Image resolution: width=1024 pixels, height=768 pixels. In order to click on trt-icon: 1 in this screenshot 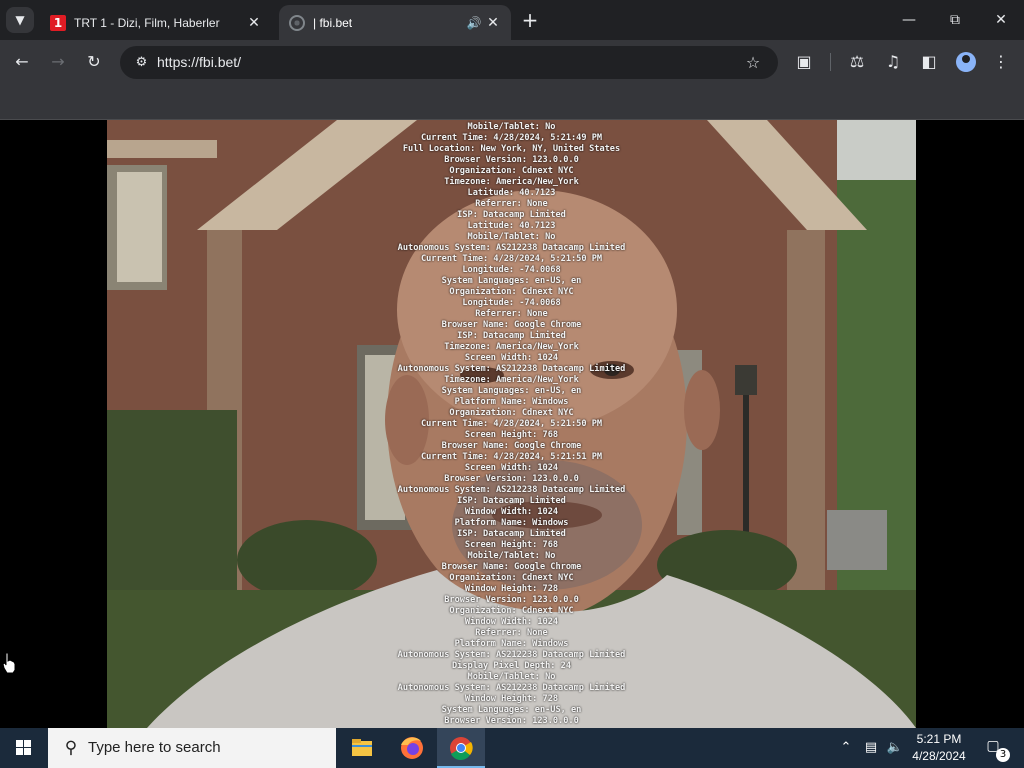, I will do `click(58, 22)`.